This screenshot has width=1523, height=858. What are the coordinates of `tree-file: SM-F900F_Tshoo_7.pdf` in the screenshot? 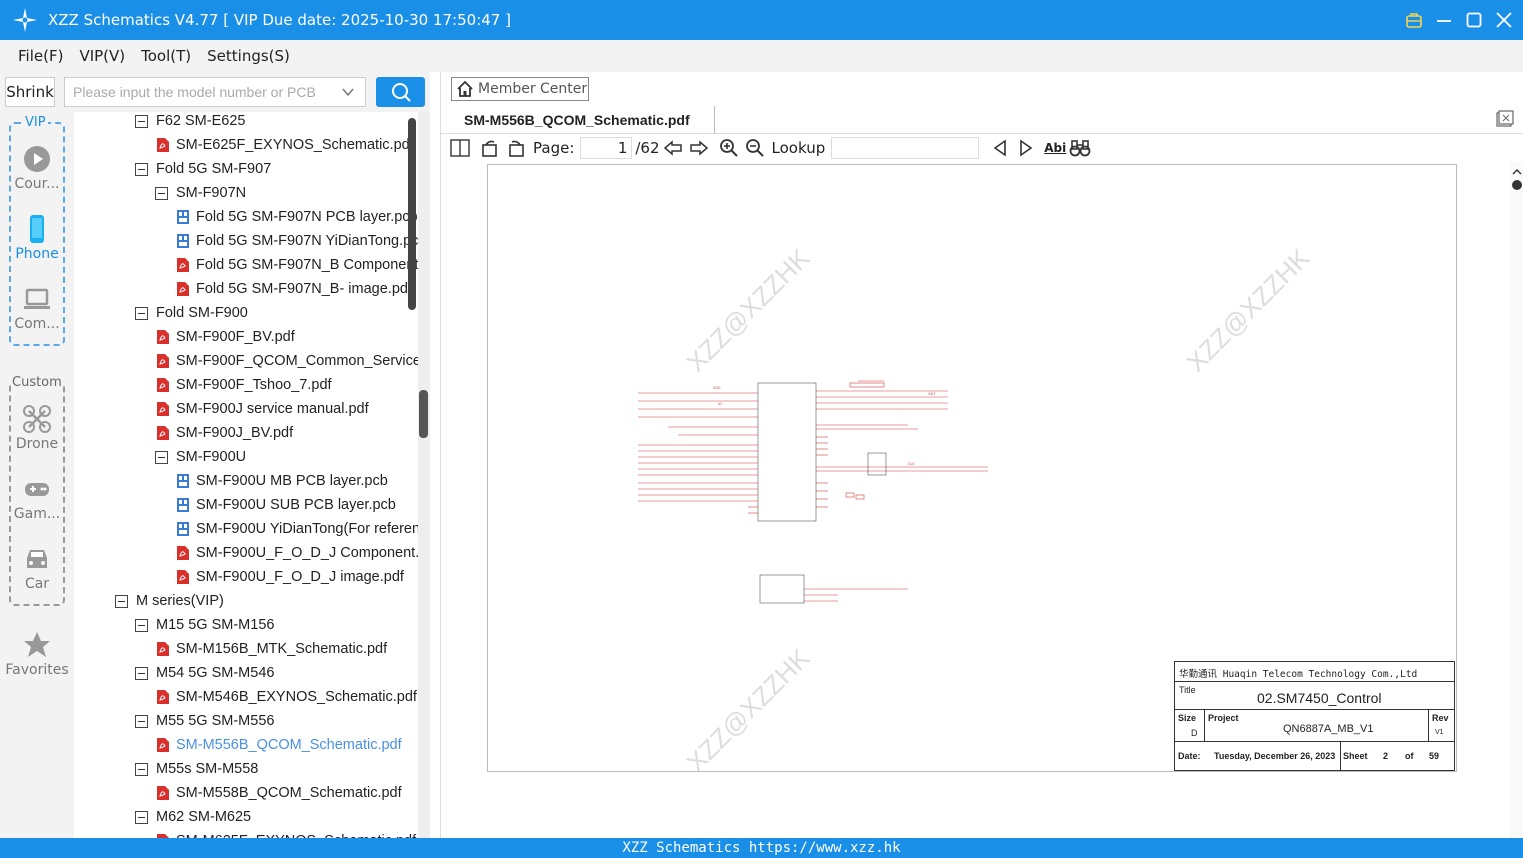 It's located at (244, 385).